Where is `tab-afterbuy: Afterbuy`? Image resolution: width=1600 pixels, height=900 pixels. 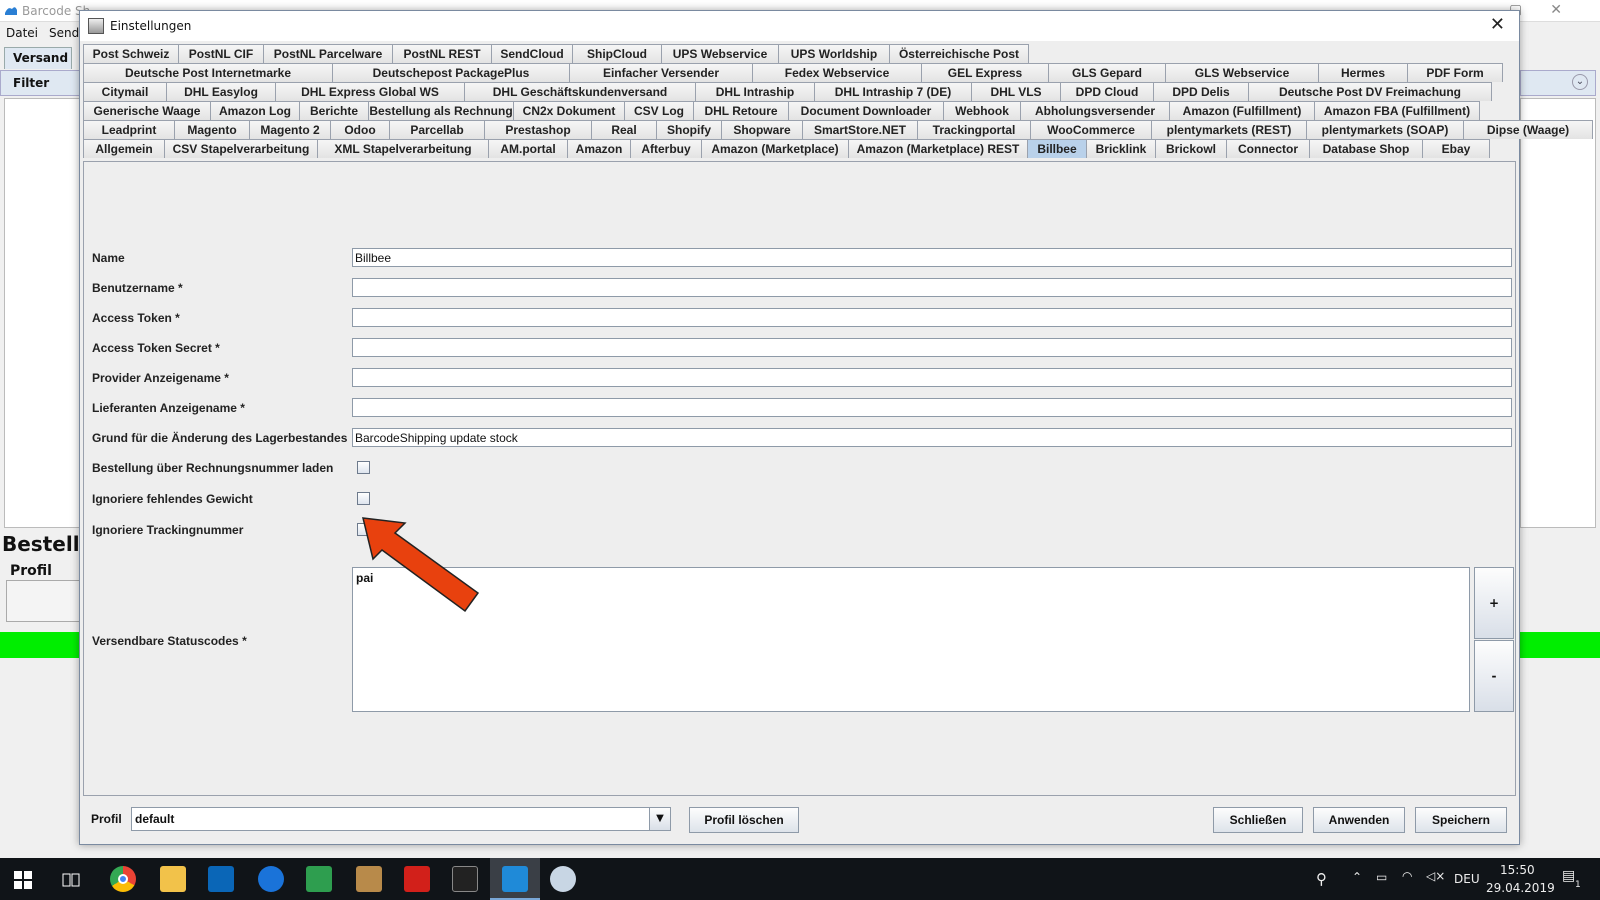 tab-afterbuy: Afterbuy is located at coordinates (666, 148).